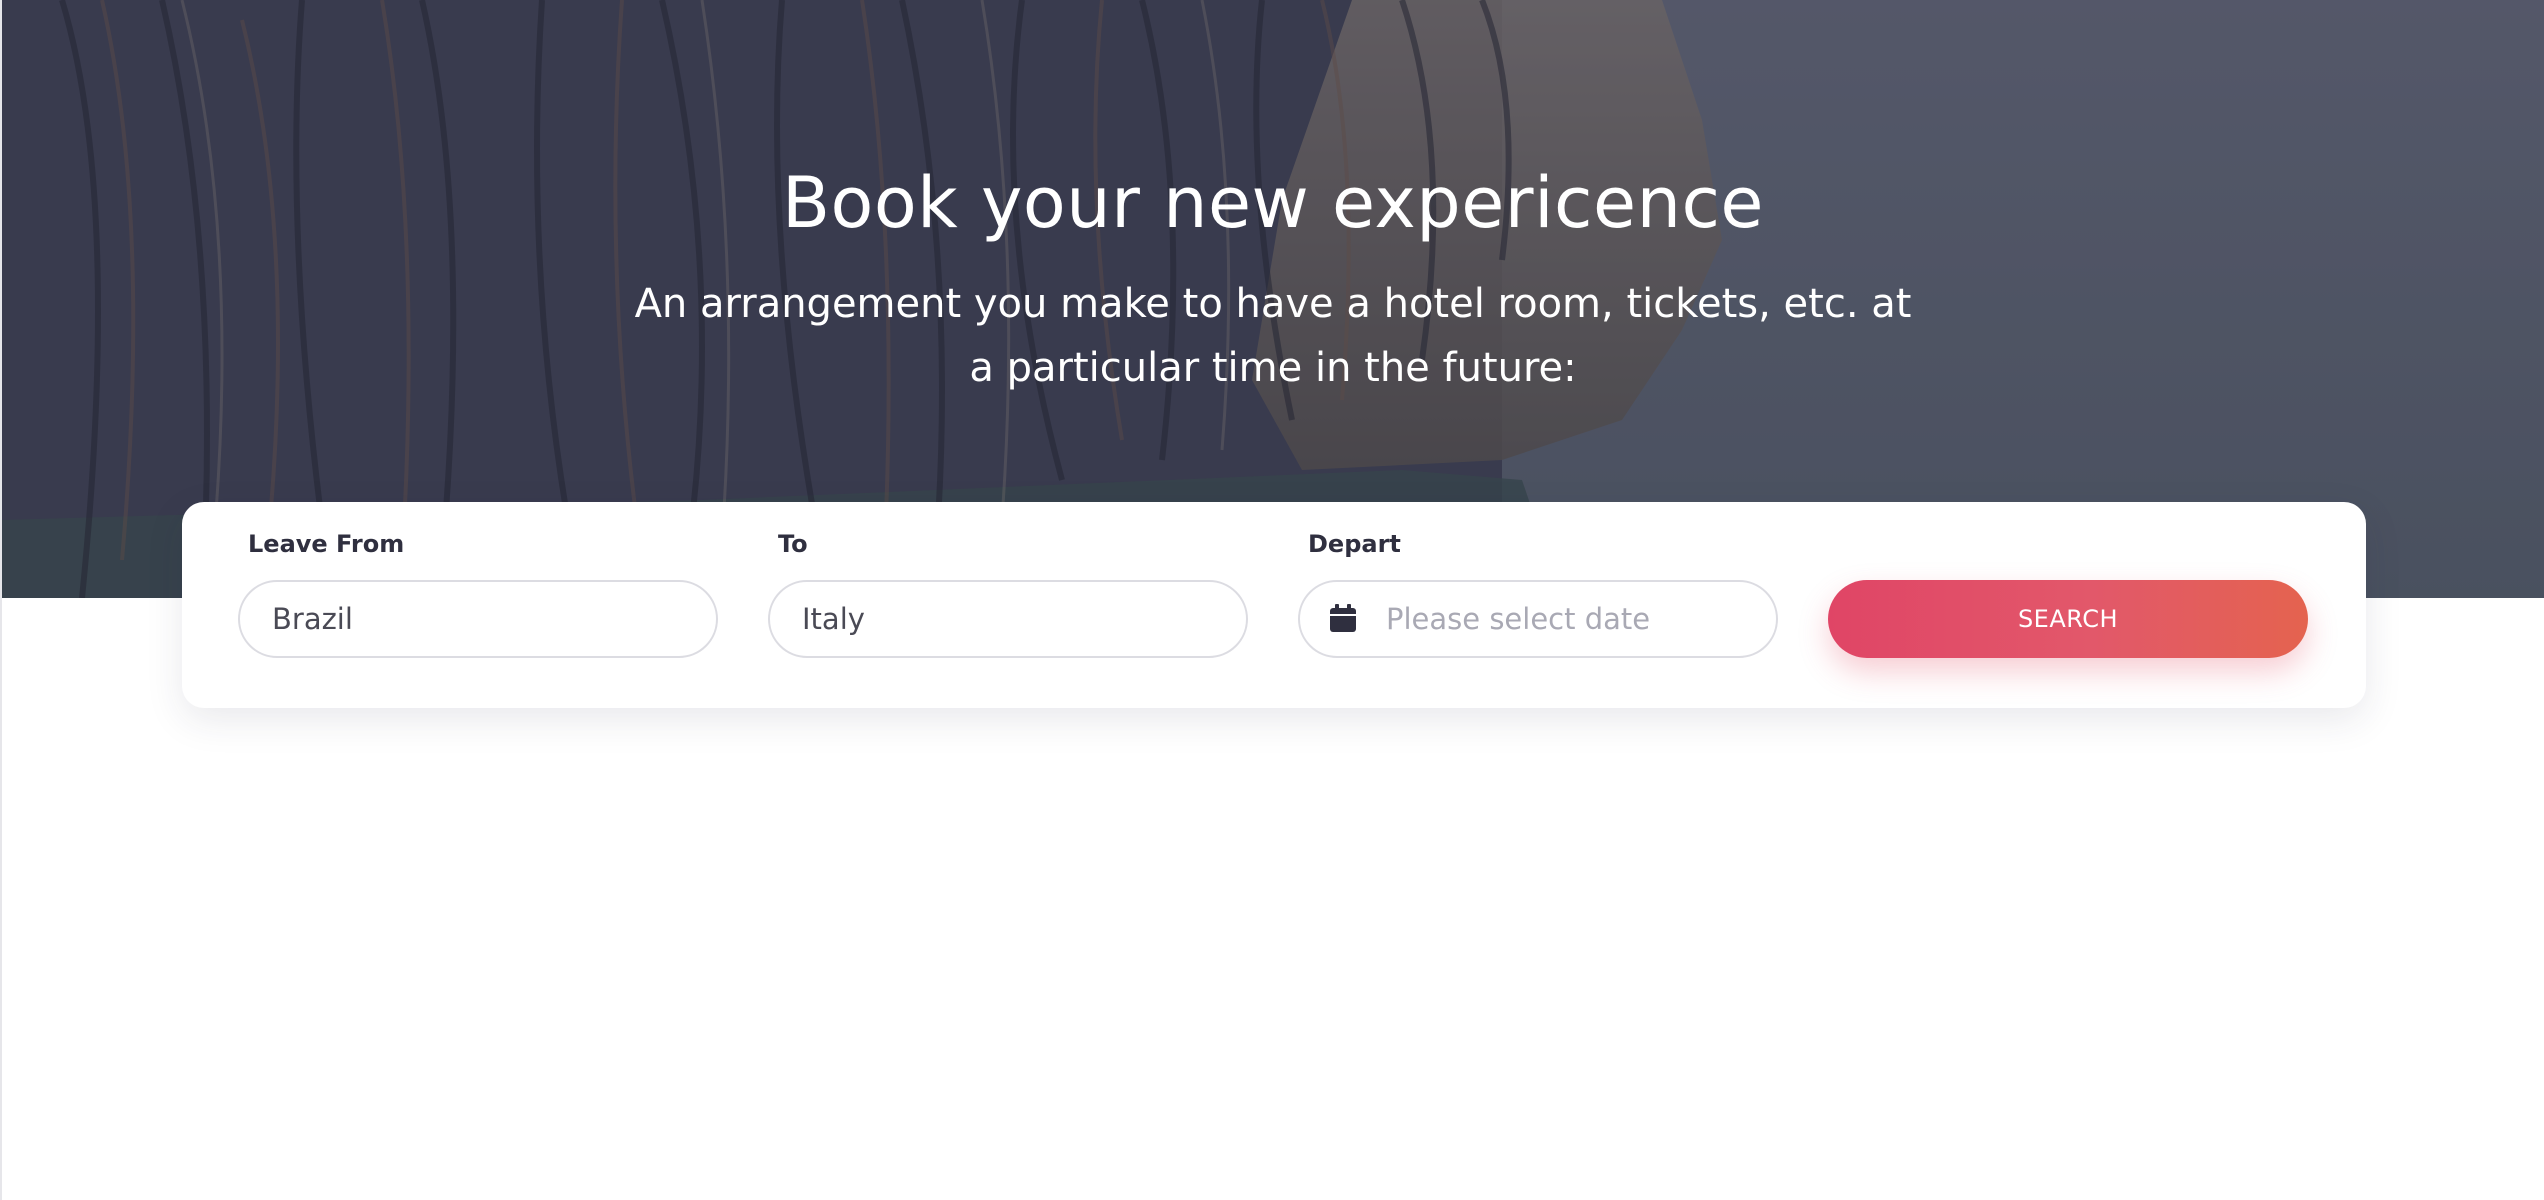  Describe the element at coordinates (326, 544) in the screenshot. I see `leave-from-label: Leave From` at that location.